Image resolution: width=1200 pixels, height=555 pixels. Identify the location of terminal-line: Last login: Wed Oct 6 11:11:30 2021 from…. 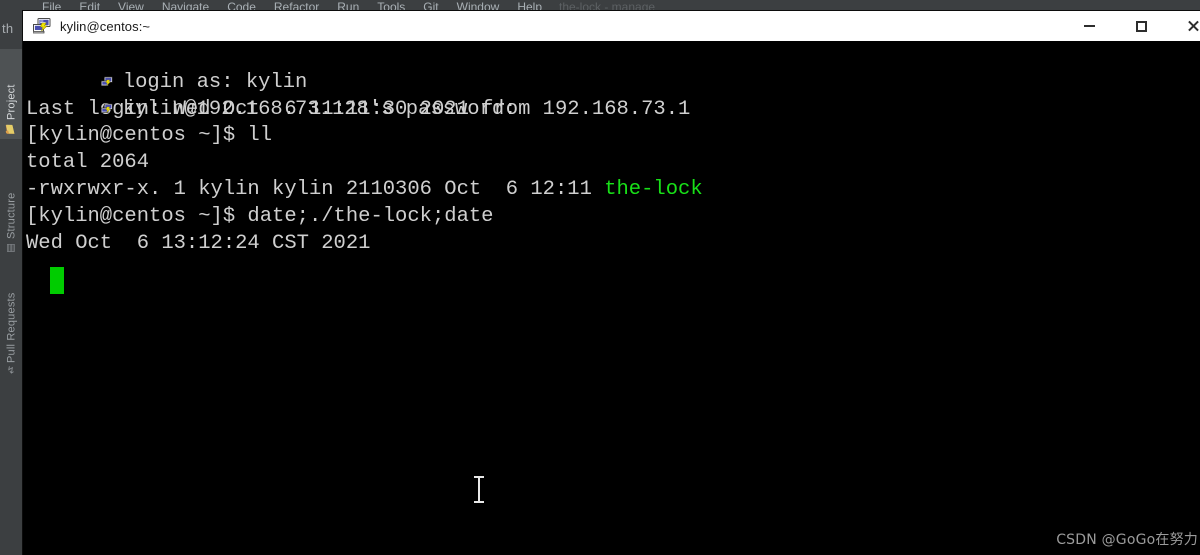
(613, 110).